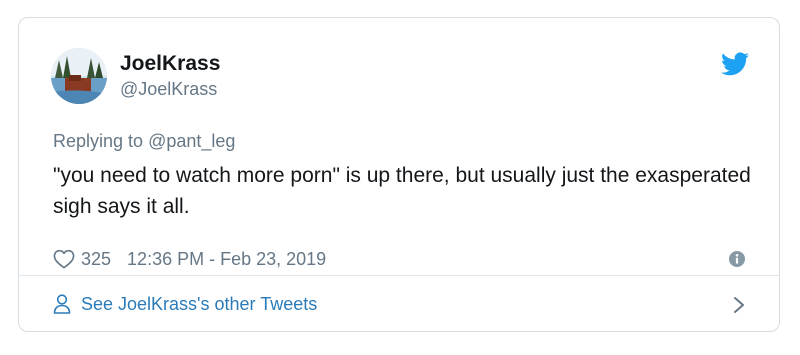  I want to click on avatar, so click(79, 76).